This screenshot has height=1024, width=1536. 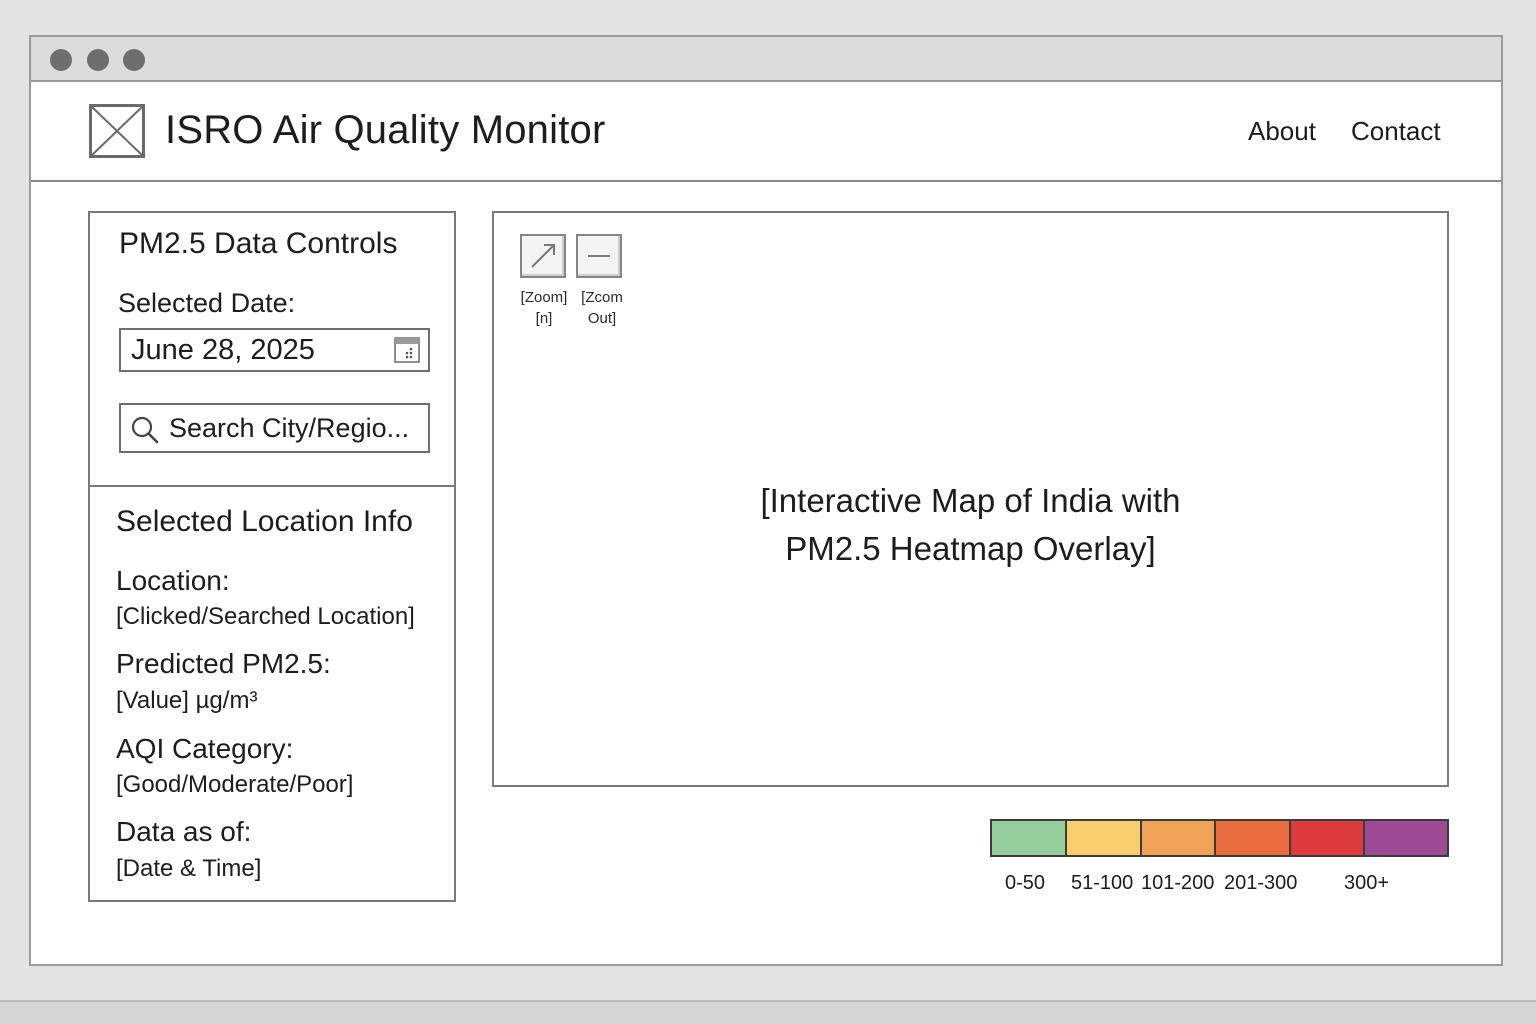 I want to click on location-search-field, so click(x=274, y=428).